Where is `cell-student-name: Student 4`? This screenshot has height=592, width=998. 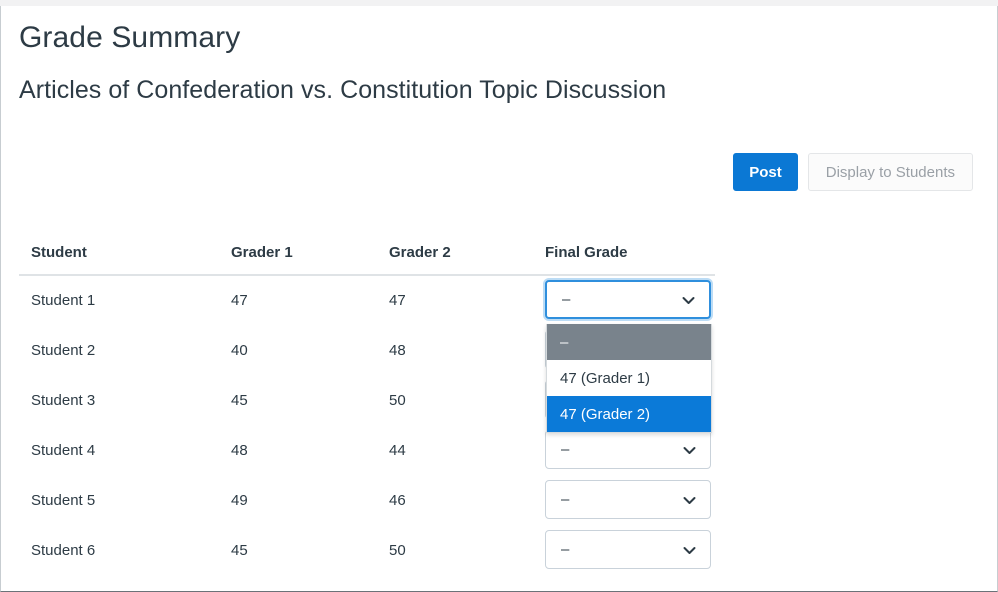 cell-student-name: Student 4 is located at coordinates (63, 450).